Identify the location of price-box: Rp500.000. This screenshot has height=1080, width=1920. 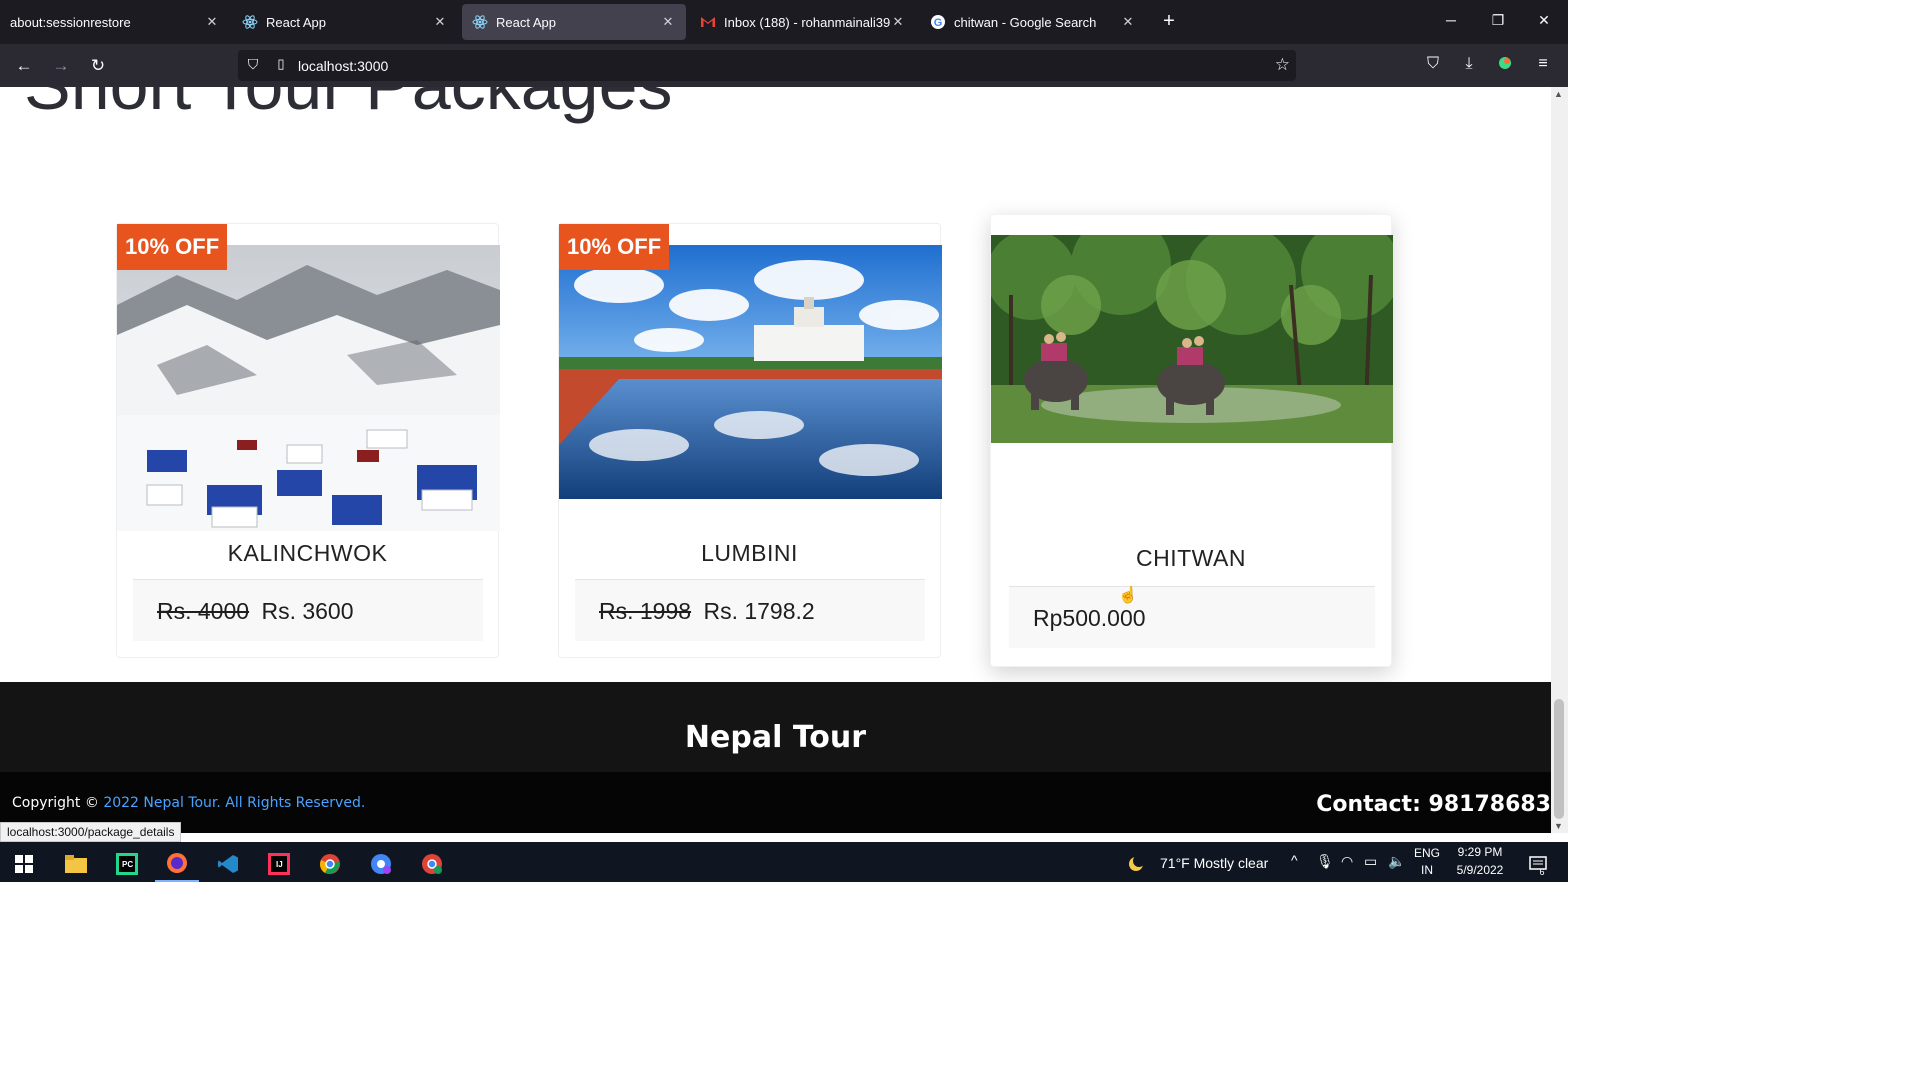
(1192, 617).